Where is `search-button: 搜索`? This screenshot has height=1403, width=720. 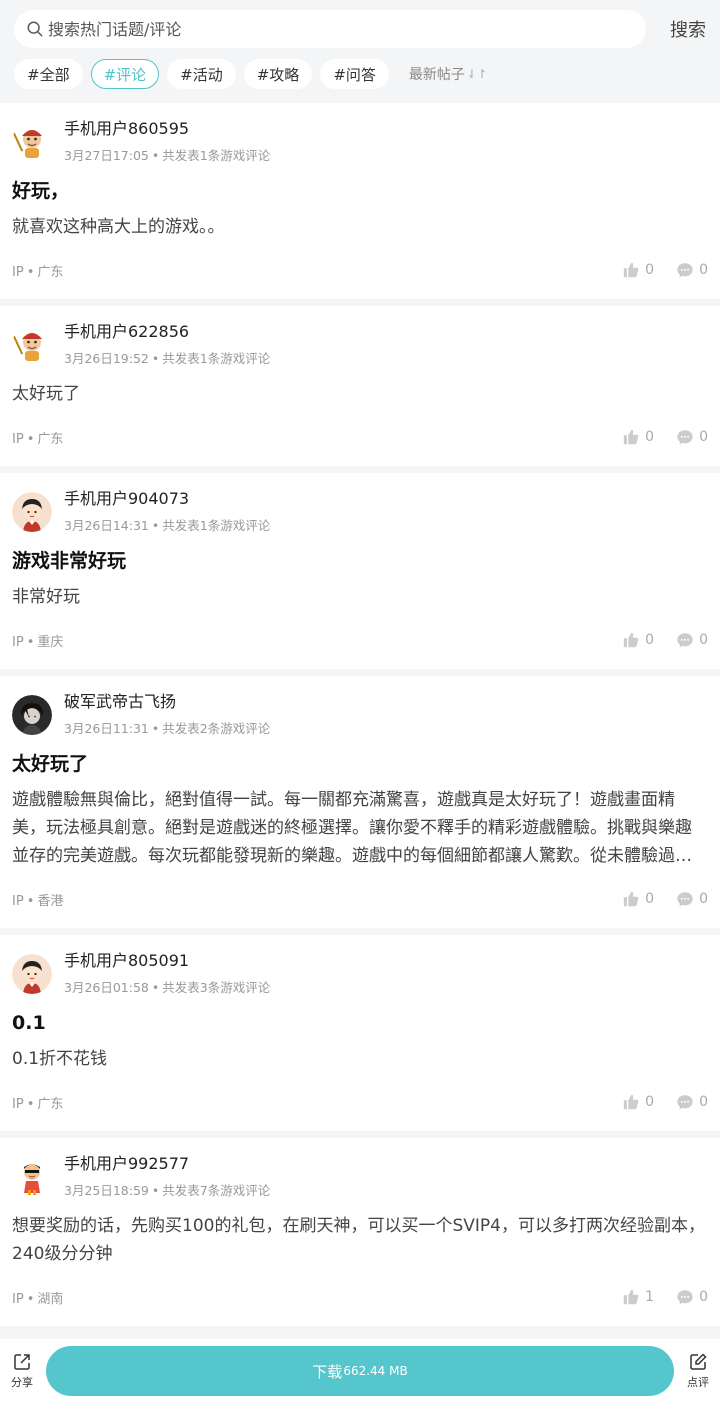 search-button: 搜索 is located at coordinates (679, 29).